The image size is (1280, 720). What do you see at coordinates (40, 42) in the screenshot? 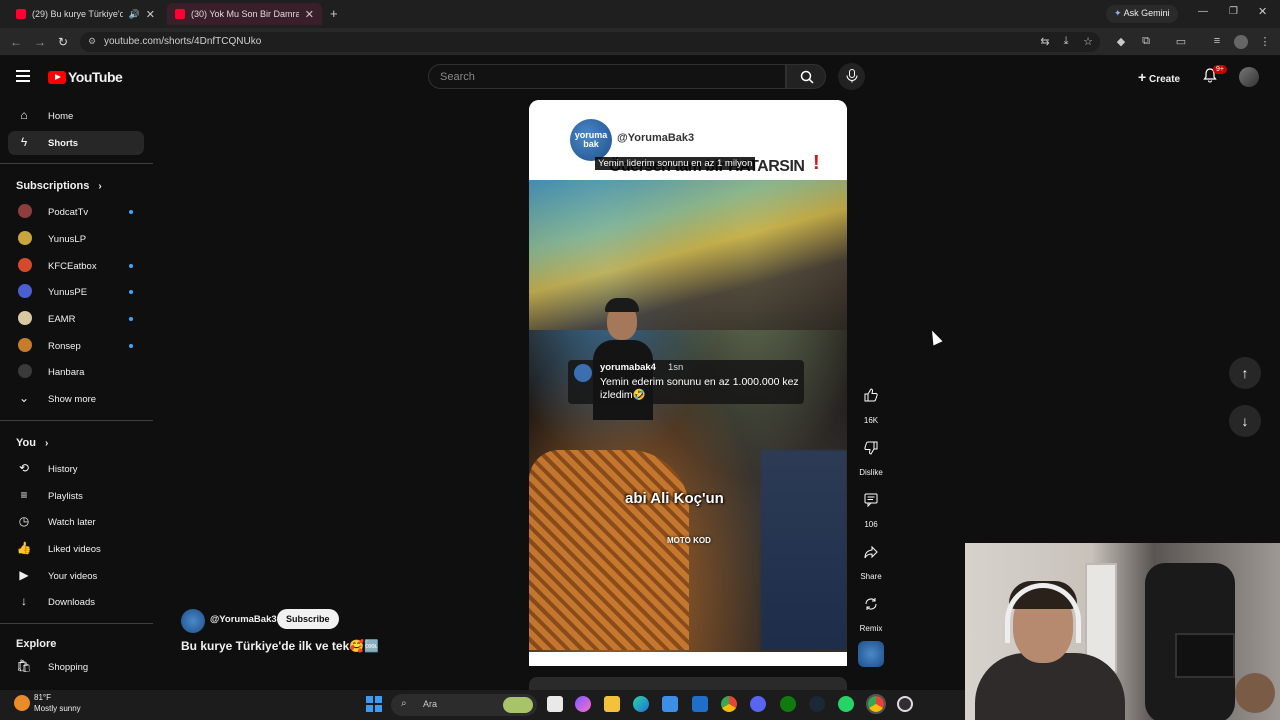
I see `forward-icon: →` at bounding box center [40, 42].